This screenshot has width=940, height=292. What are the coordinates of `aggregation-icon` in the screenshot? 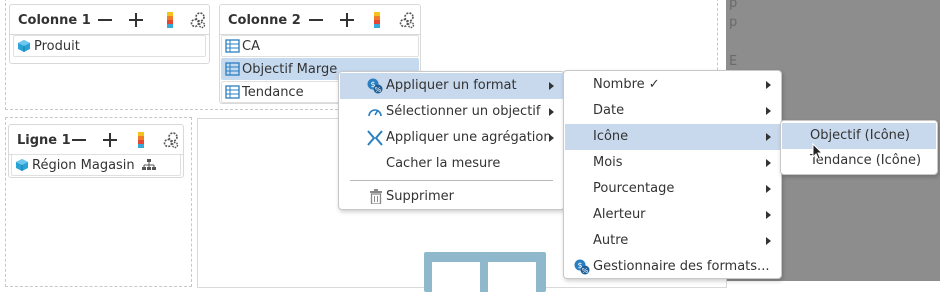 It's located at (375, 138).